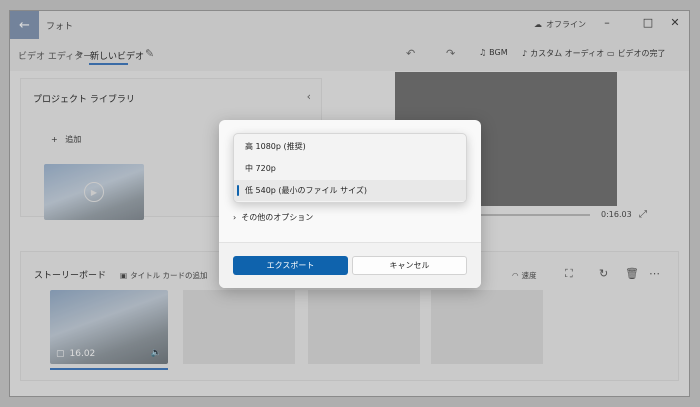  What do you see at coordinates (277, 217) in the screenshot?
I see `more-options-label: その他のオプション` at bounding box center [277, 217].